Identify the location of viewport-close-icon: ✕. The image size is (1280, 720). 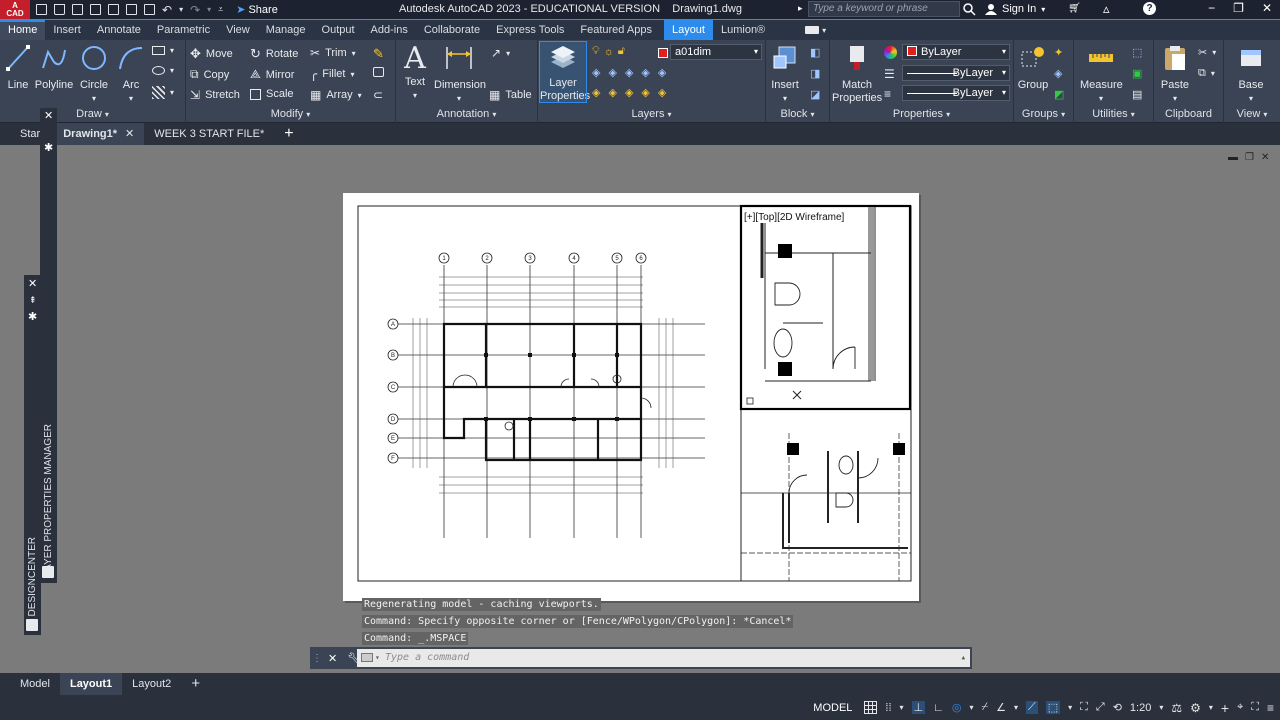
(1265, 157).